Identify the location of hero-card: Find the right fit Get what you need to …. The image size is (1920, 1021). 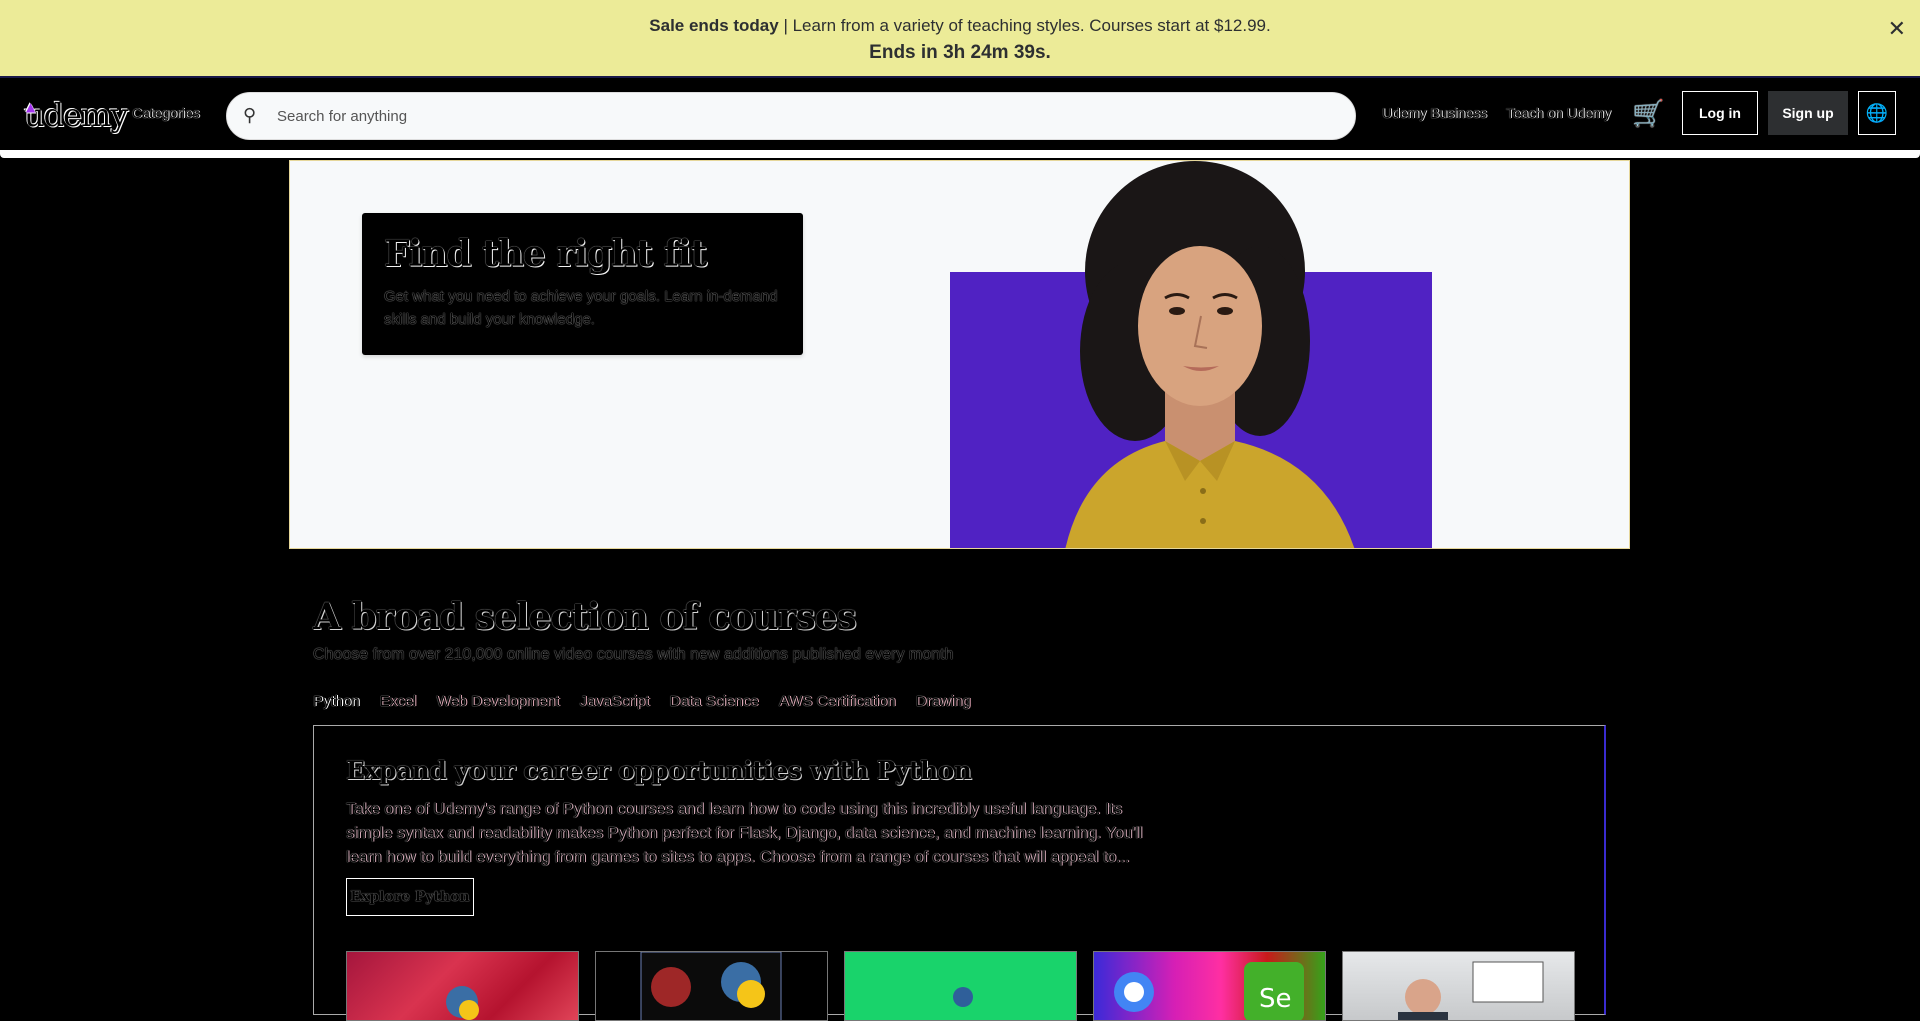
(582, 284).